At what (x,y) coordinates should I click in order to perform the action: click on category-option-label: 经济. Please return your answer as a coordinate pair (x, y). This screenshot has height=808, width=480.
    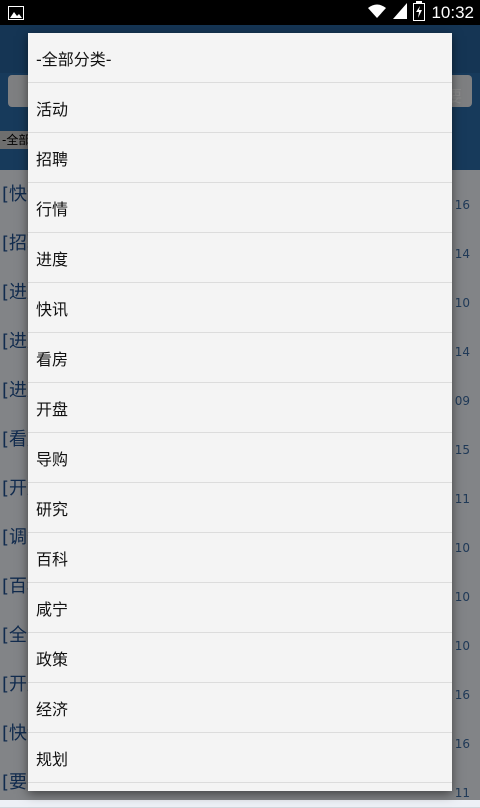
    Looking at the image, I should click on (52, 709).